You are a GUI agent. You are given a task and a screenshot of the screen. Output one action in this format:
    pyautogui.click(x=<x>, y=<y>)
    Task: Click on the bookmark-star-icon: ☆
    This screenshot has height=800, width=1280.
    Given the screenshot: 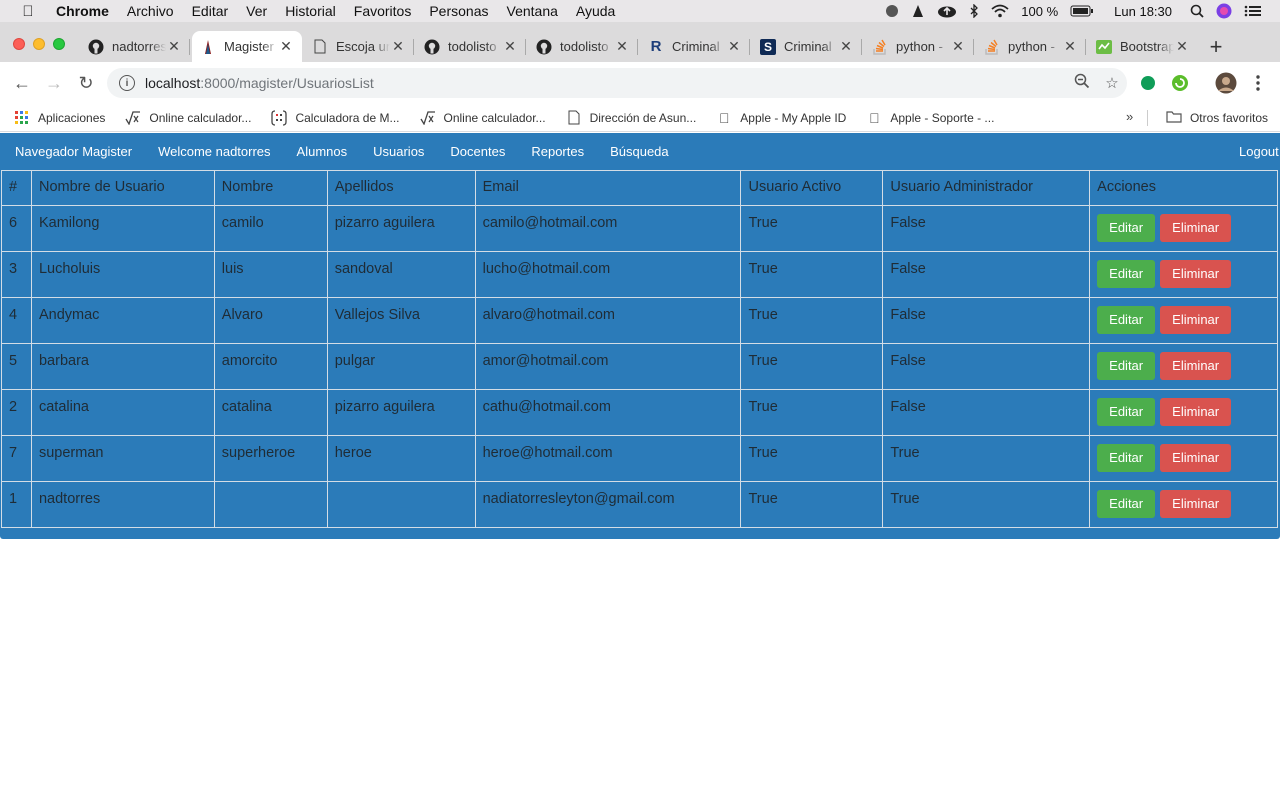 What is the action you would take?
    pyautogui.click(x=1112, y=83)
    